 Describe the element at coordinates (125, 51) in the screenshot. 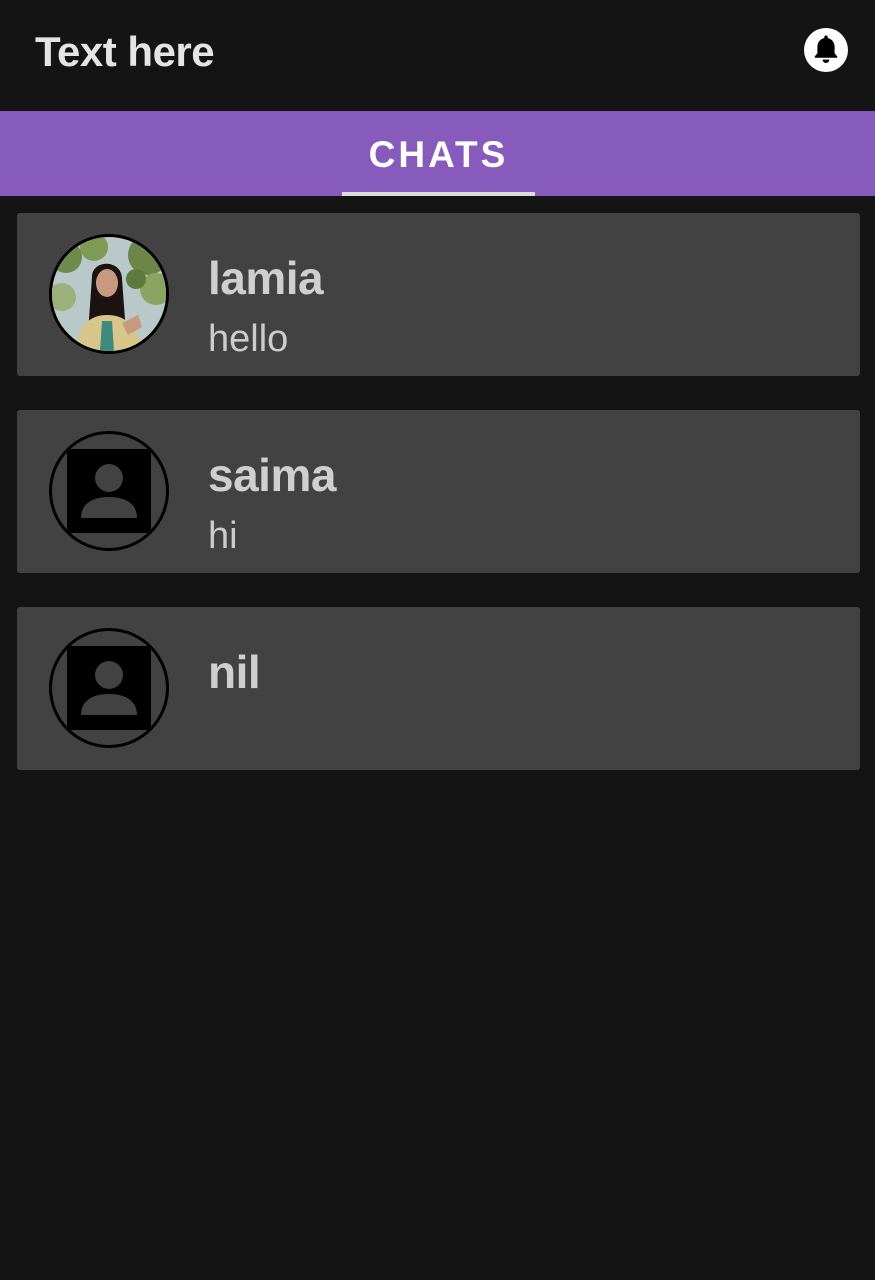

I see `app-title: Text here` at that location.